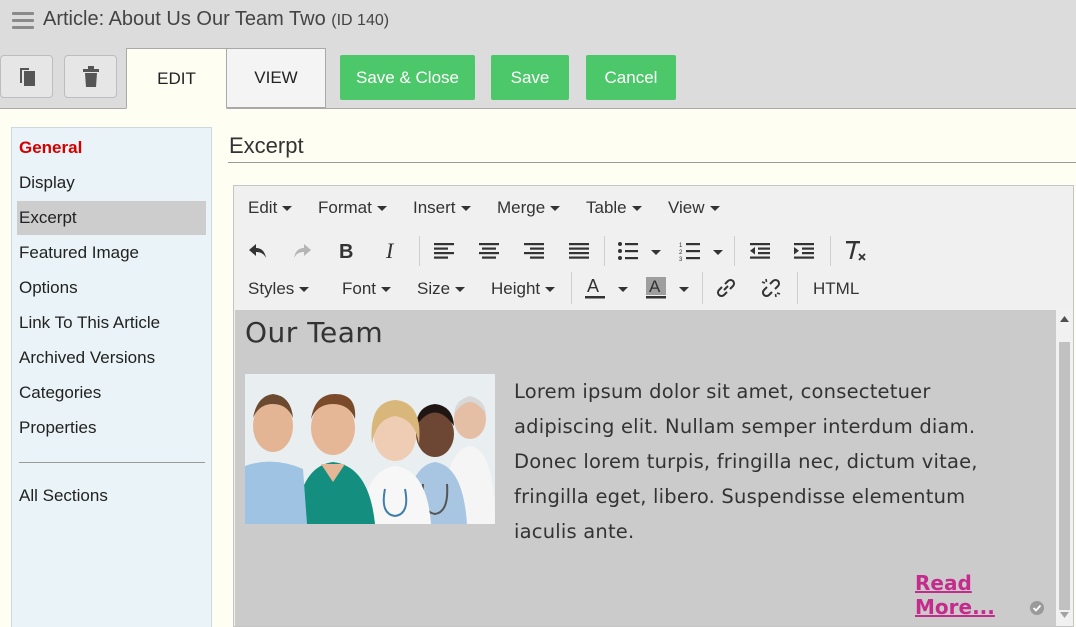 This screenshot has width=1076, height=627. Describe the element at coordinates (111, 428) in the screenshot. I see `sidebar-item-properties: Properties` at that location.